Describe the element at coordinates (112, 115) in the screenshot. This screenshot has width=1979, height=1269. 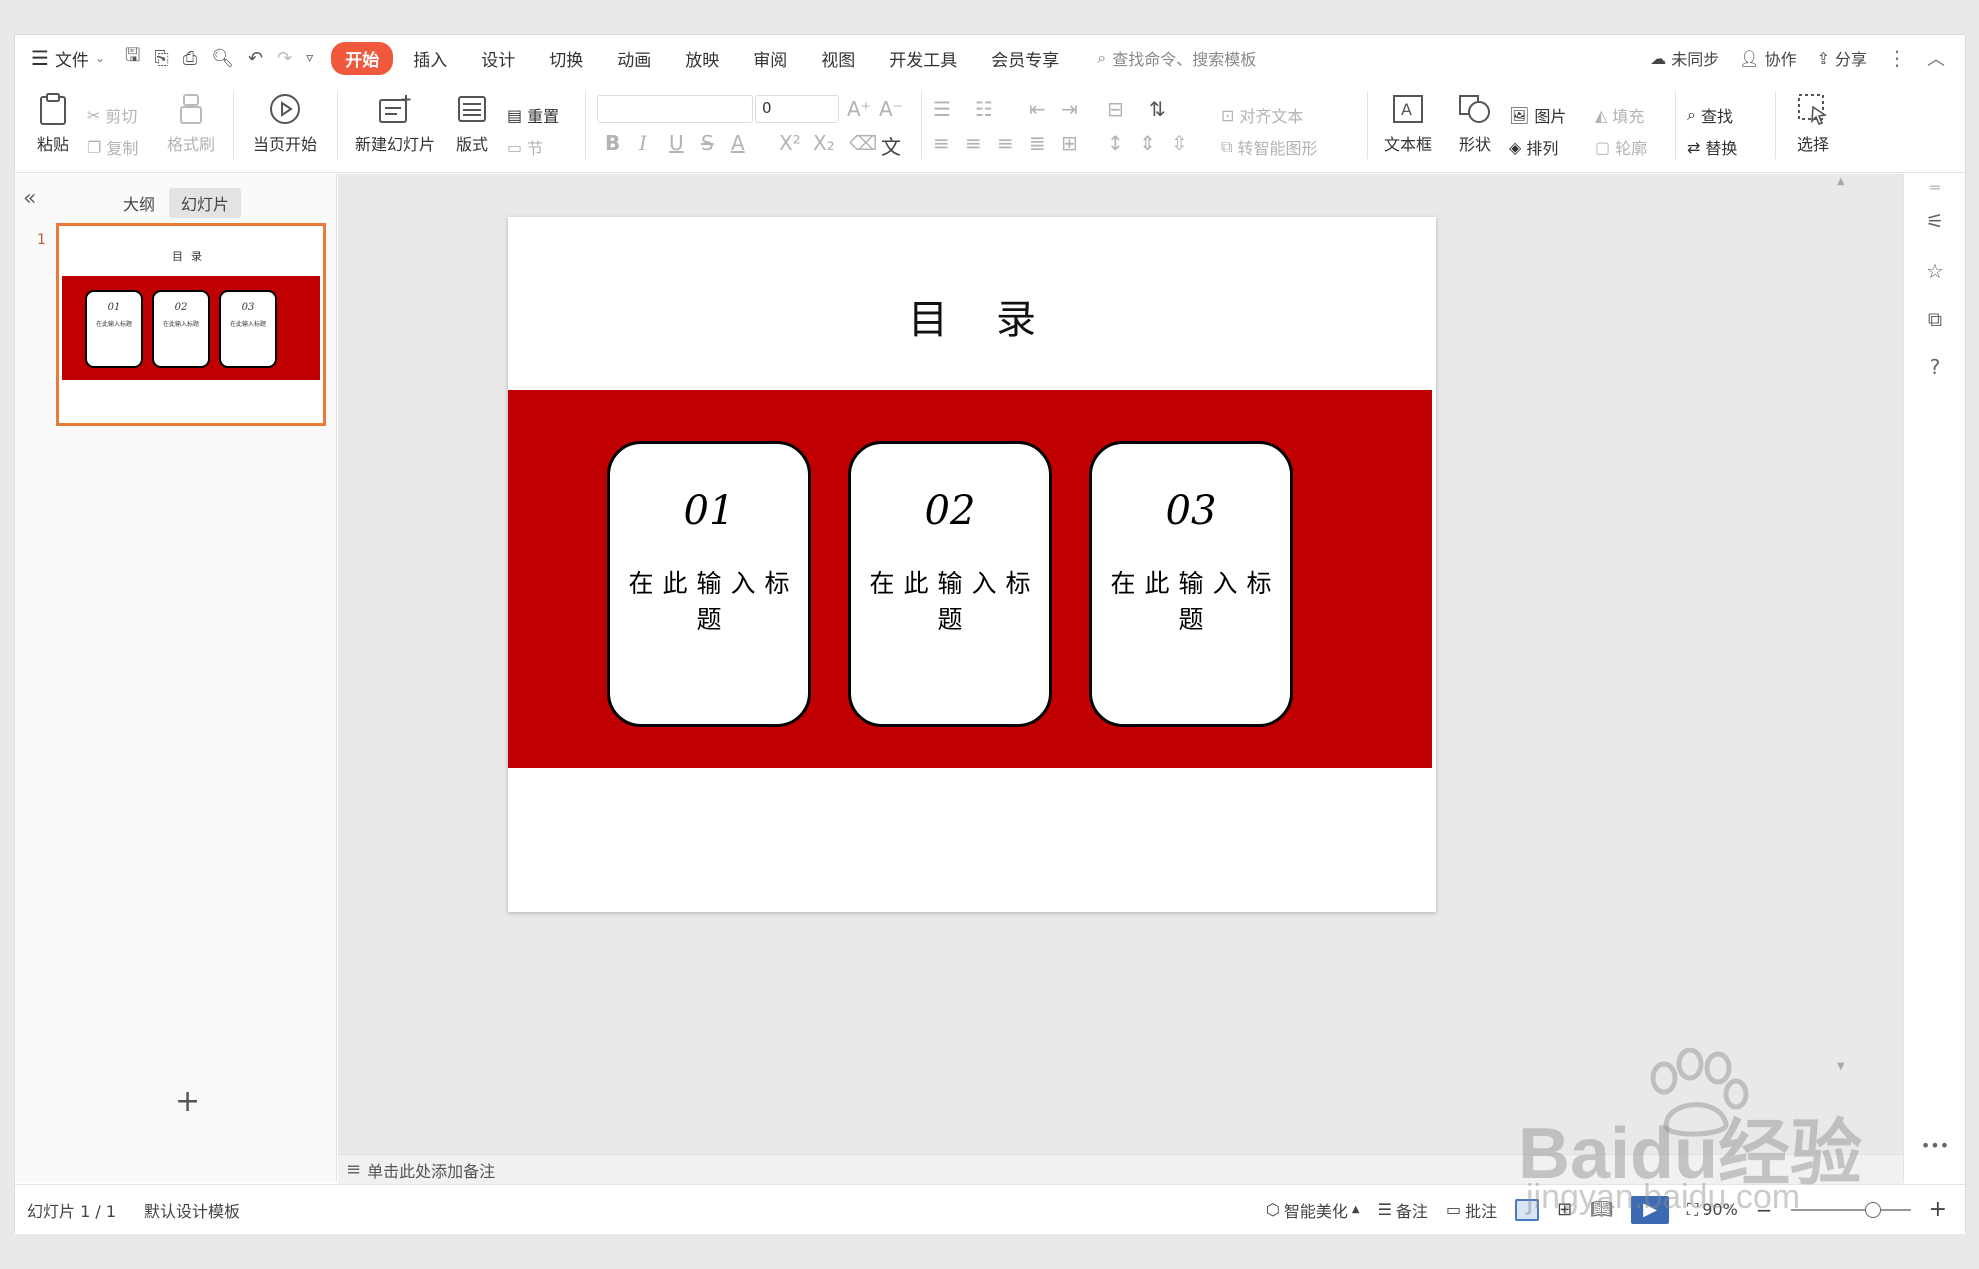
I see `cut-button: ✂ 剪切` at that location.